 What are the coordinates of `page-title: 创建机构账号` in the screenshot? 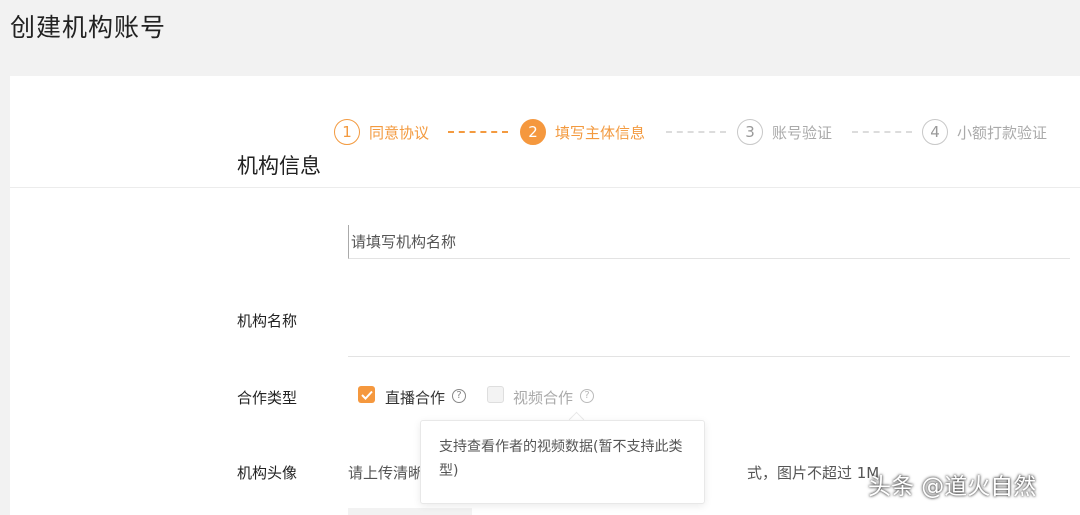 It's located at (88, 27).